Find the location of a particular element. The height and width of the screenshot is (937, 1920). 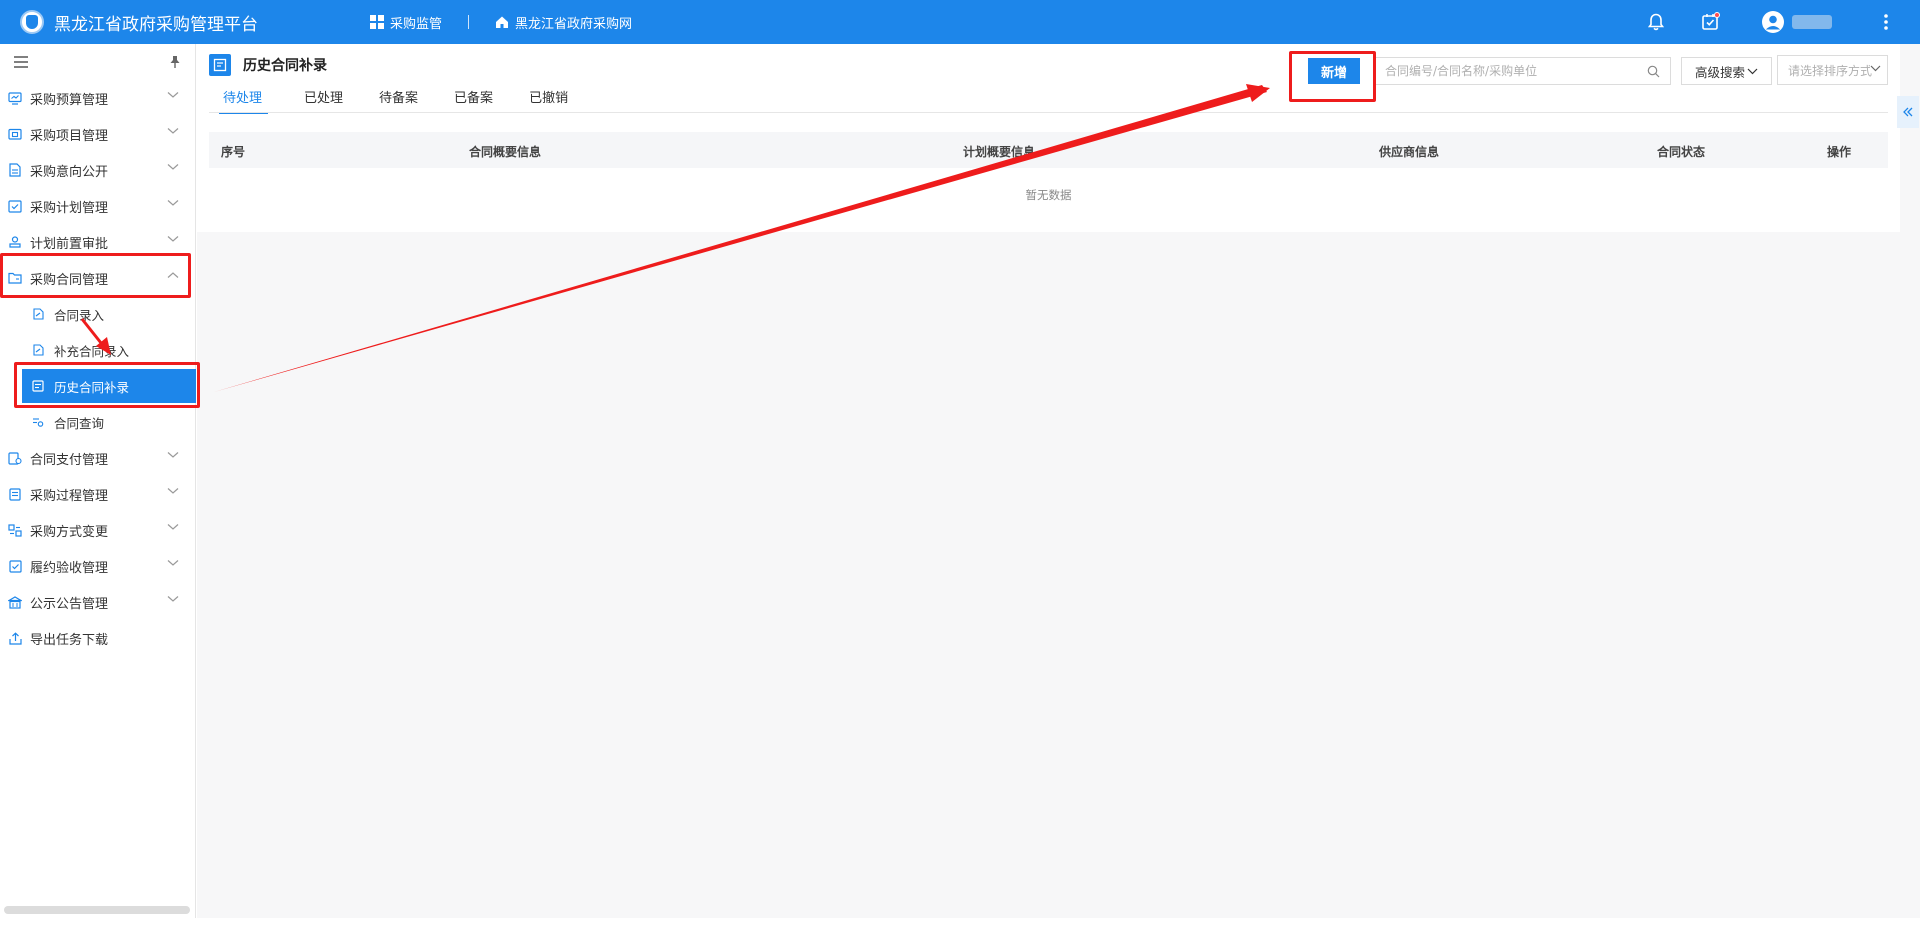

nav-divider is located at coordinates (469, 22).